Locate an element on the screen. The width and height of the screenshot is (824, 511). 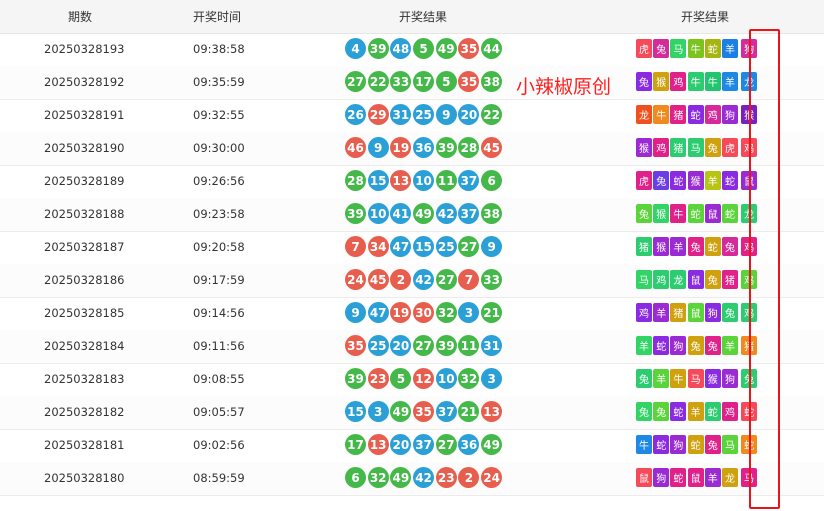
number-balls: 24 45 2 42 27 7 33 is located at coordinates (424, 279).